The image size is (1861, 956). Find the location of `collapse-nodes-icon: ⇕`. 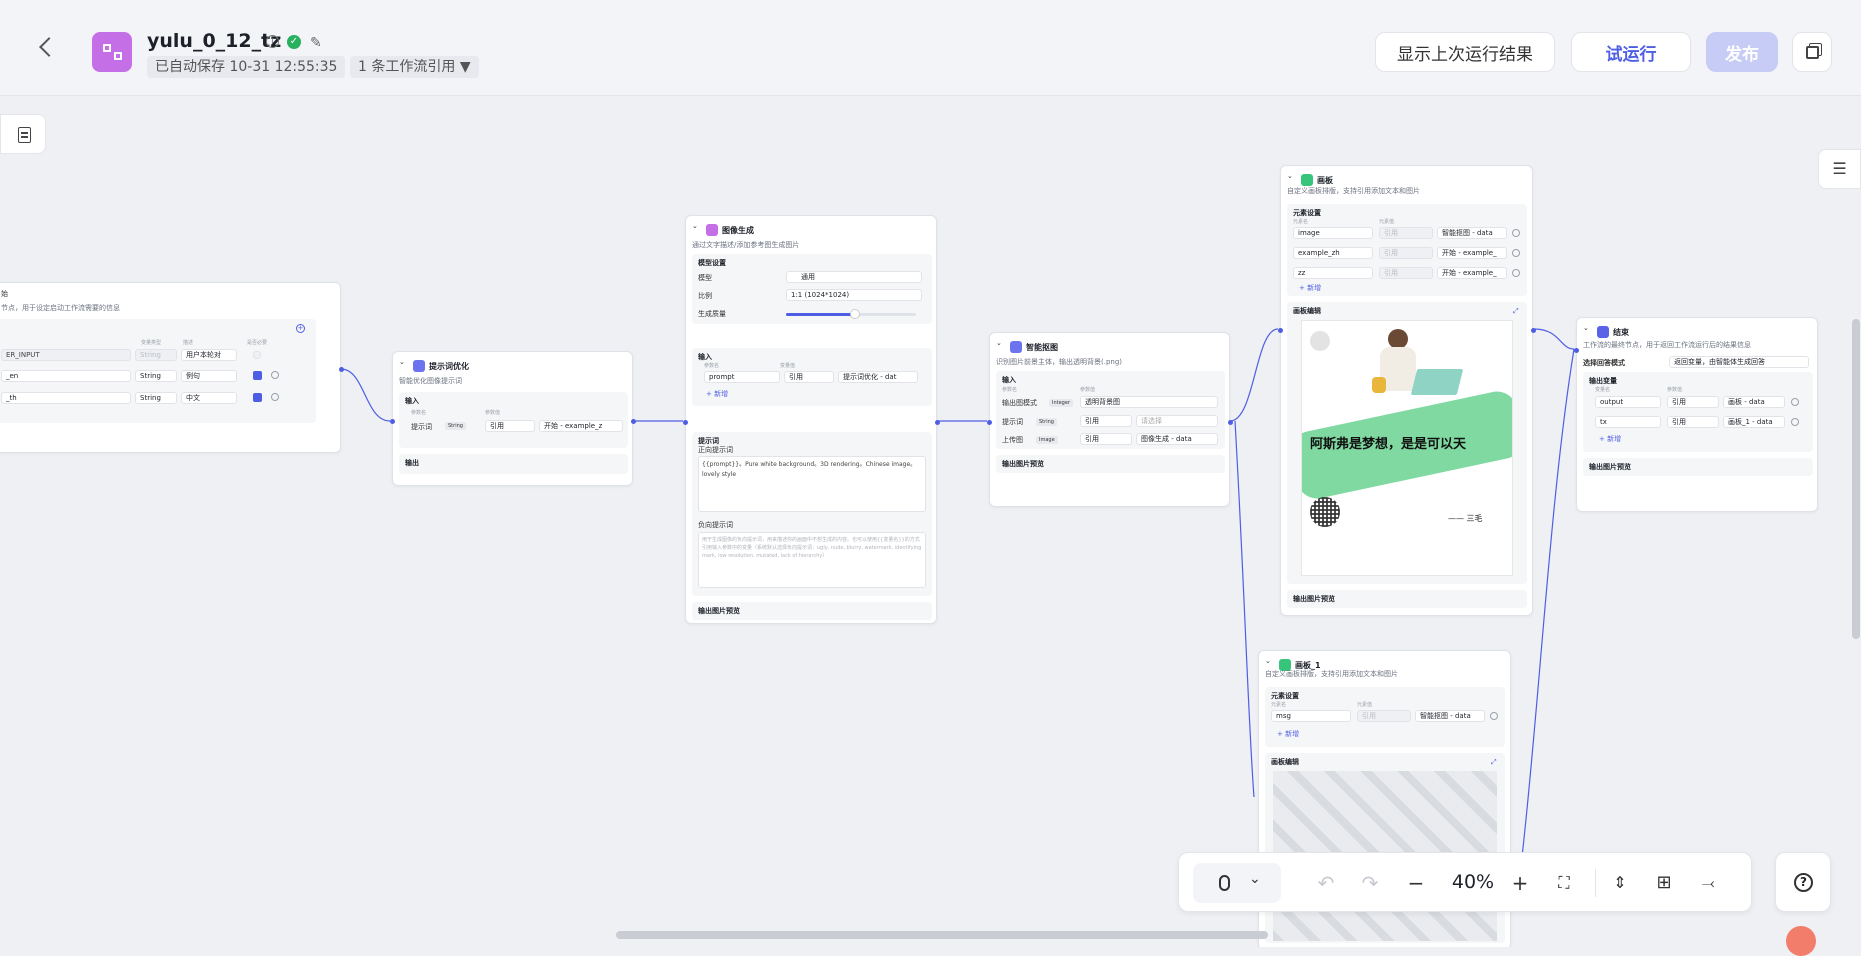

collapse-nodes-icon: ⇕ is located at coordinates (1620, 883).